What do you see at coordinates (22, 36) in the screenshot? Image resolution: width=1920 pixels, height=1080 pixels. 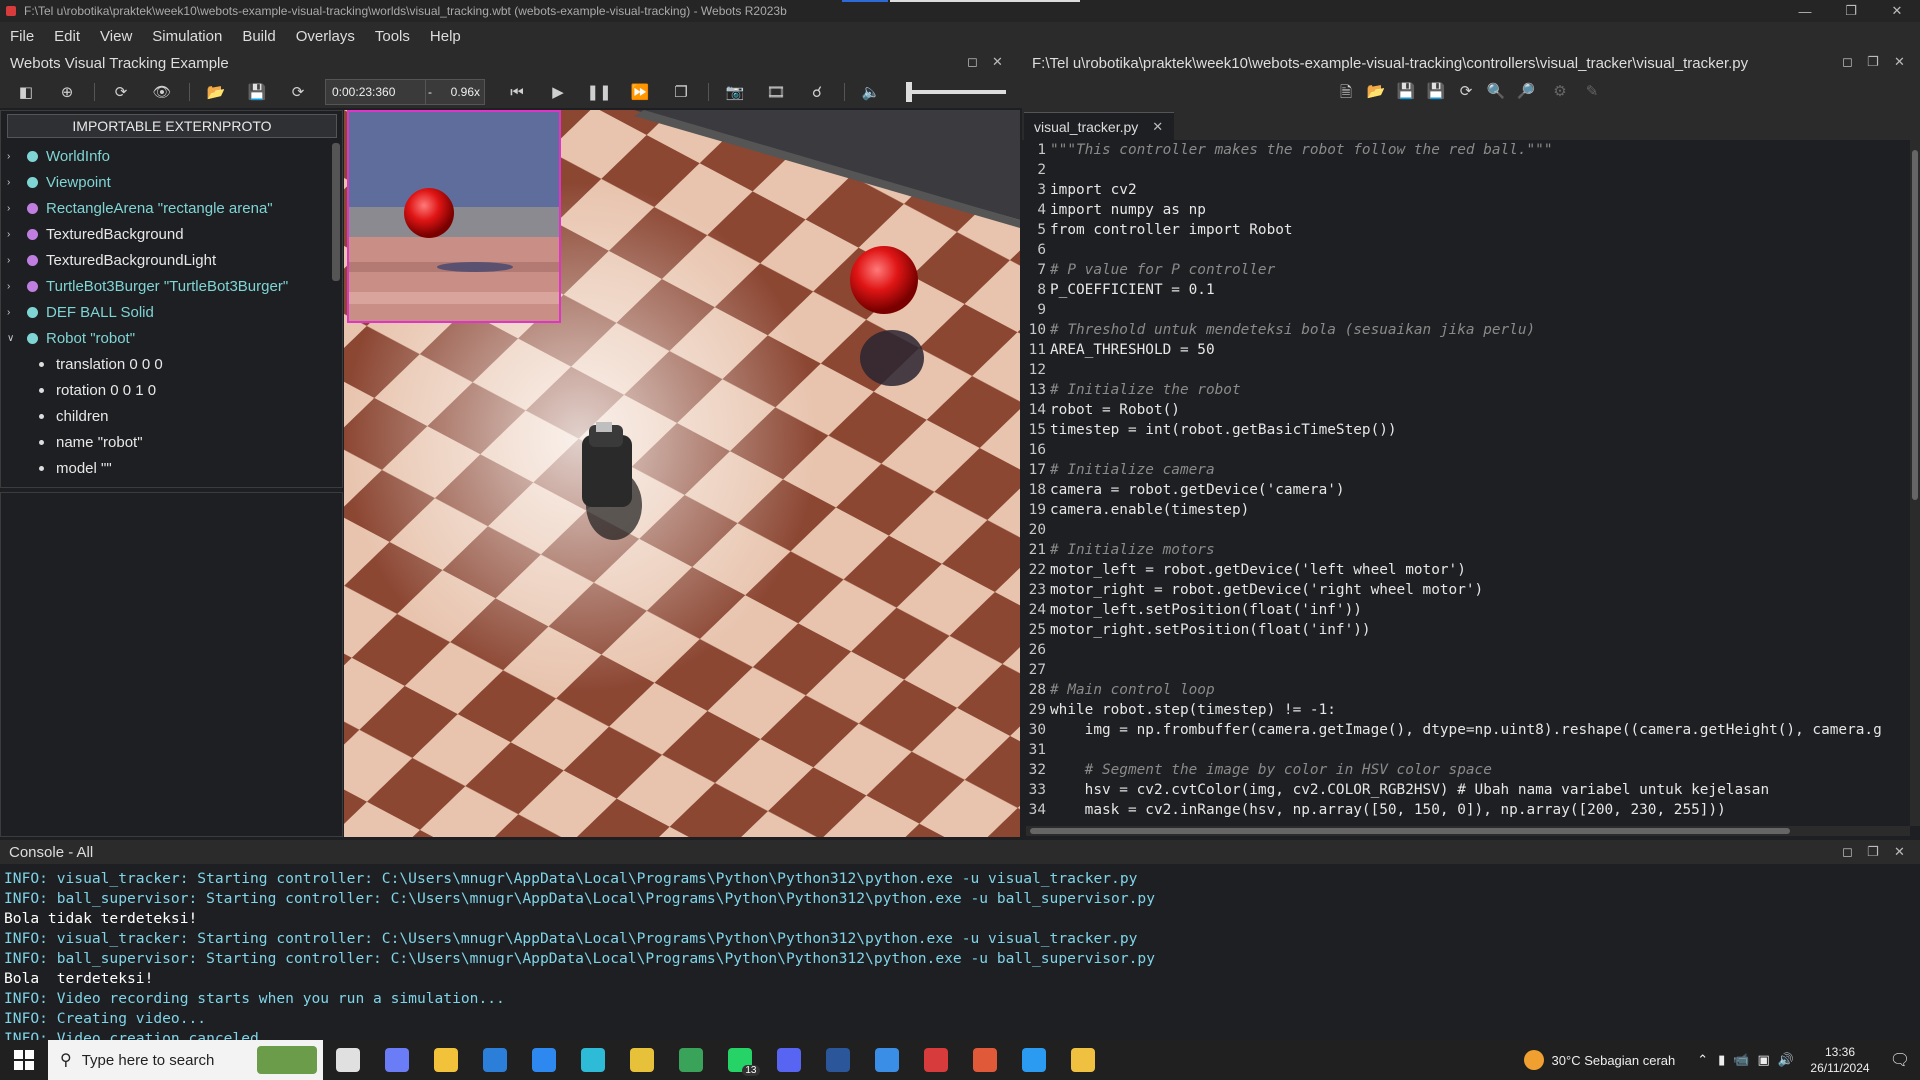 I see `menu-file: File` at bounding box center [22, 36].